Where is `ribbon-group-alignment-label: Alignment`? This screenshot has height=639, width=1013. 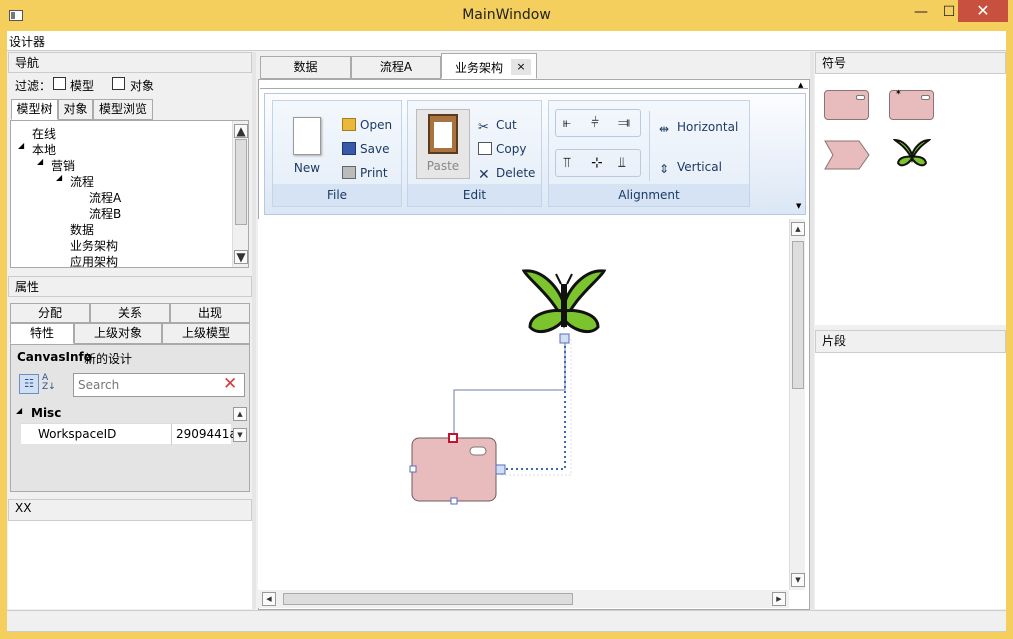 ribbon-group-alignment-label: Alignment is located at coordinates (649, 195).